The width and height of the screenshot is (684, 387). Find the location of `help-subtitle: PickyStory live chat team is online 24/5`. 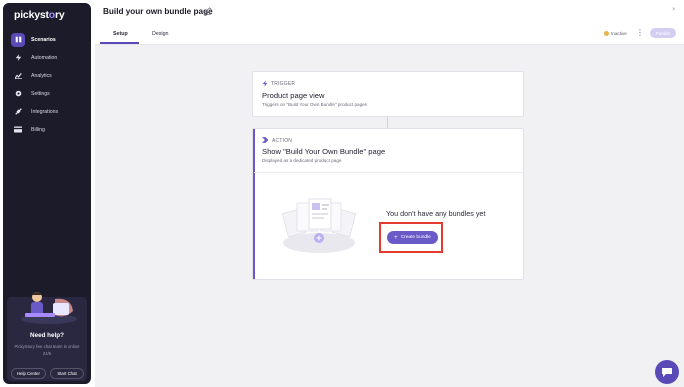

help-subtitle: PickyStory live chat team is online 24/5 is located at coordinates (47, 350).